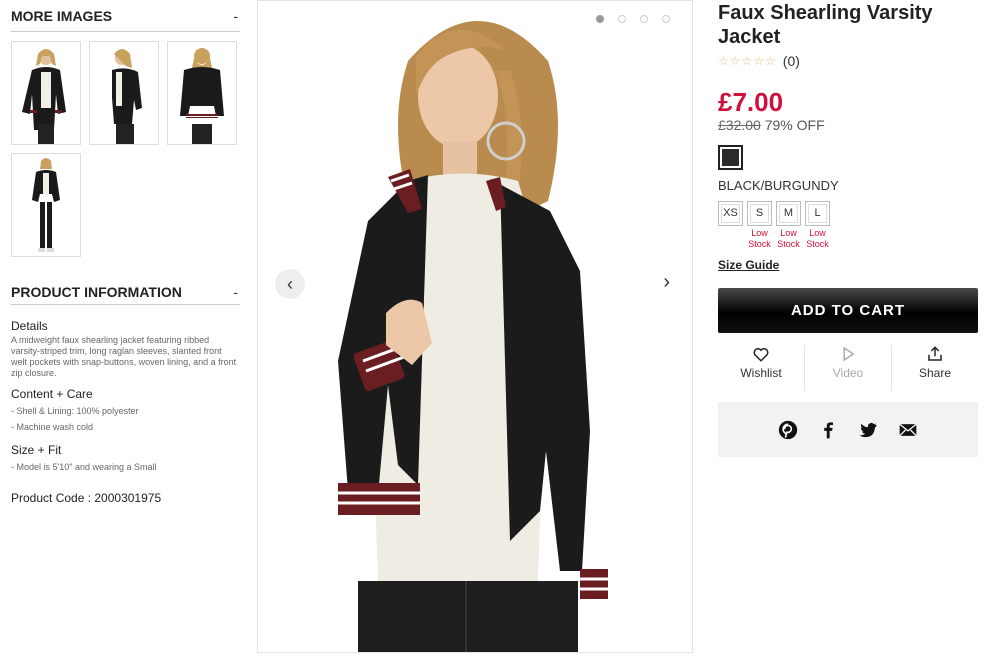 The width and height of the screenshot is (983, 657). I want to click on play-icon, so click(849, 354).